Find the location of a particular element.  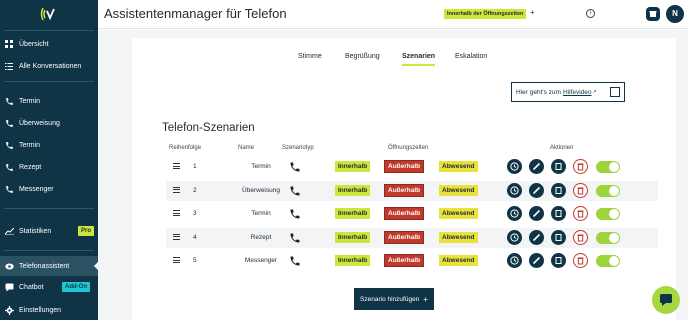

row-order: 2 is located at coordinates (195, 190).